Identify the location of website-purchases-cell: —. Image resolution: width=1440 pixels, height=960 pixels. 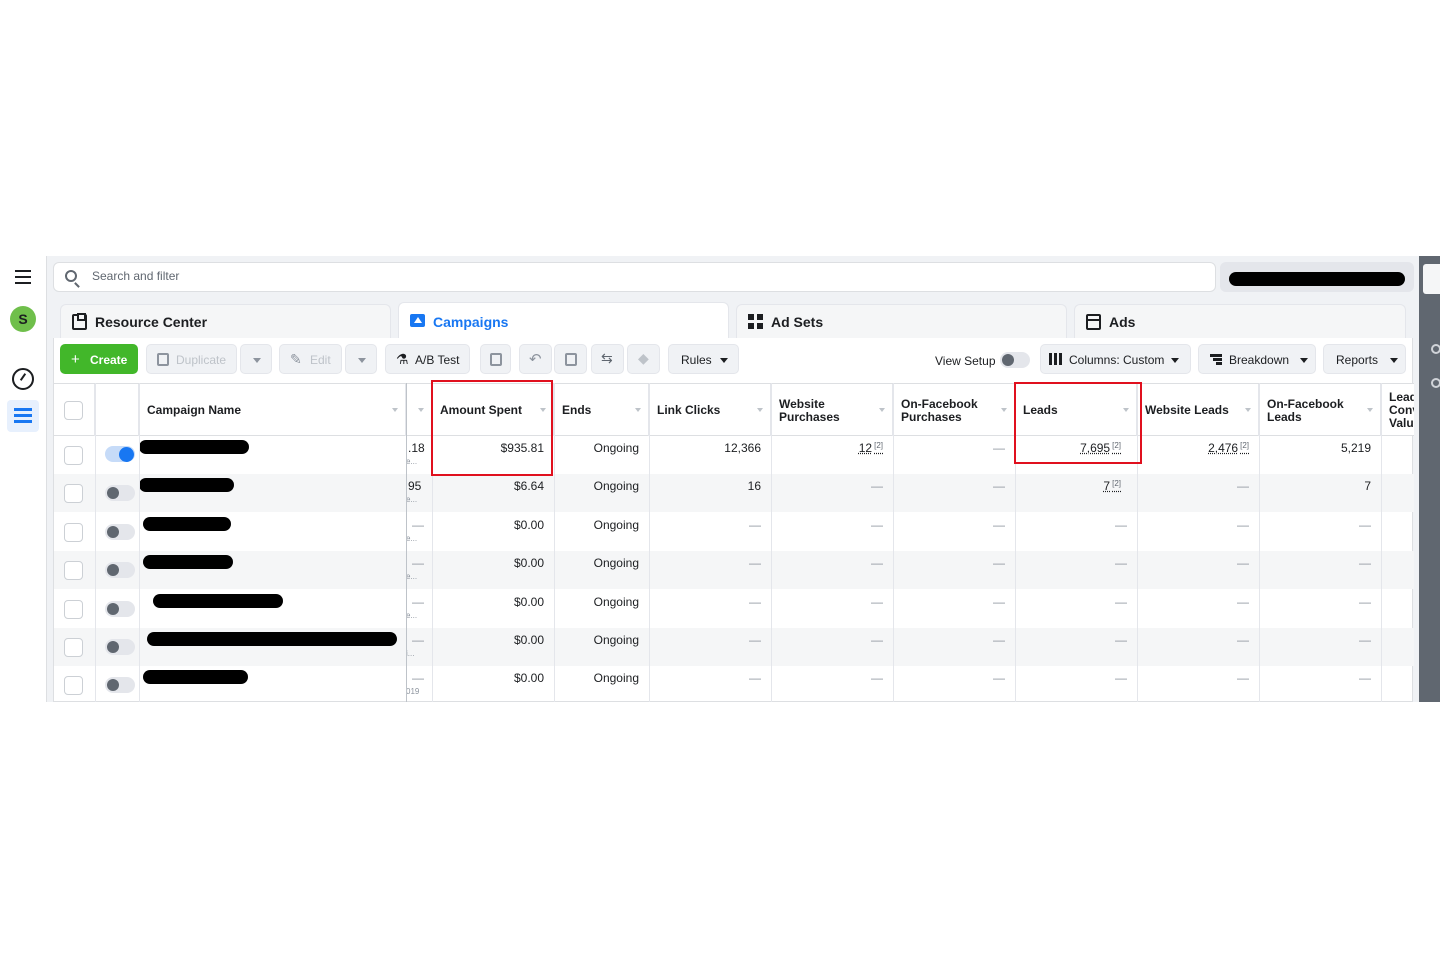
(832, 684).